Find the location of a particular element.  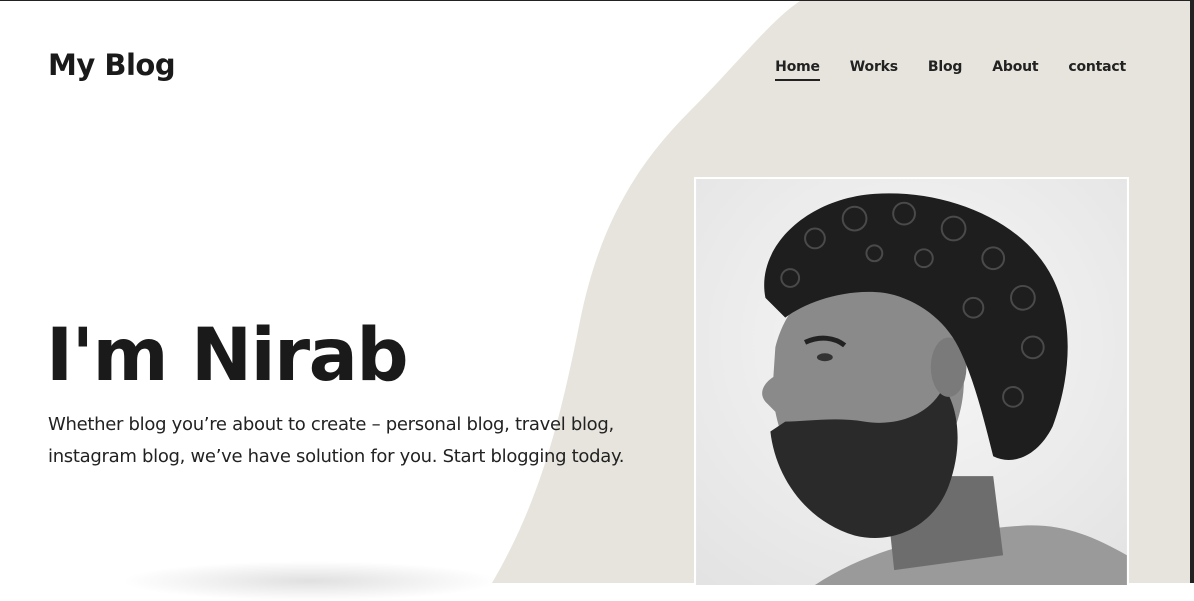

nav-item-contact: contact is located at coordinates (1097, 70).